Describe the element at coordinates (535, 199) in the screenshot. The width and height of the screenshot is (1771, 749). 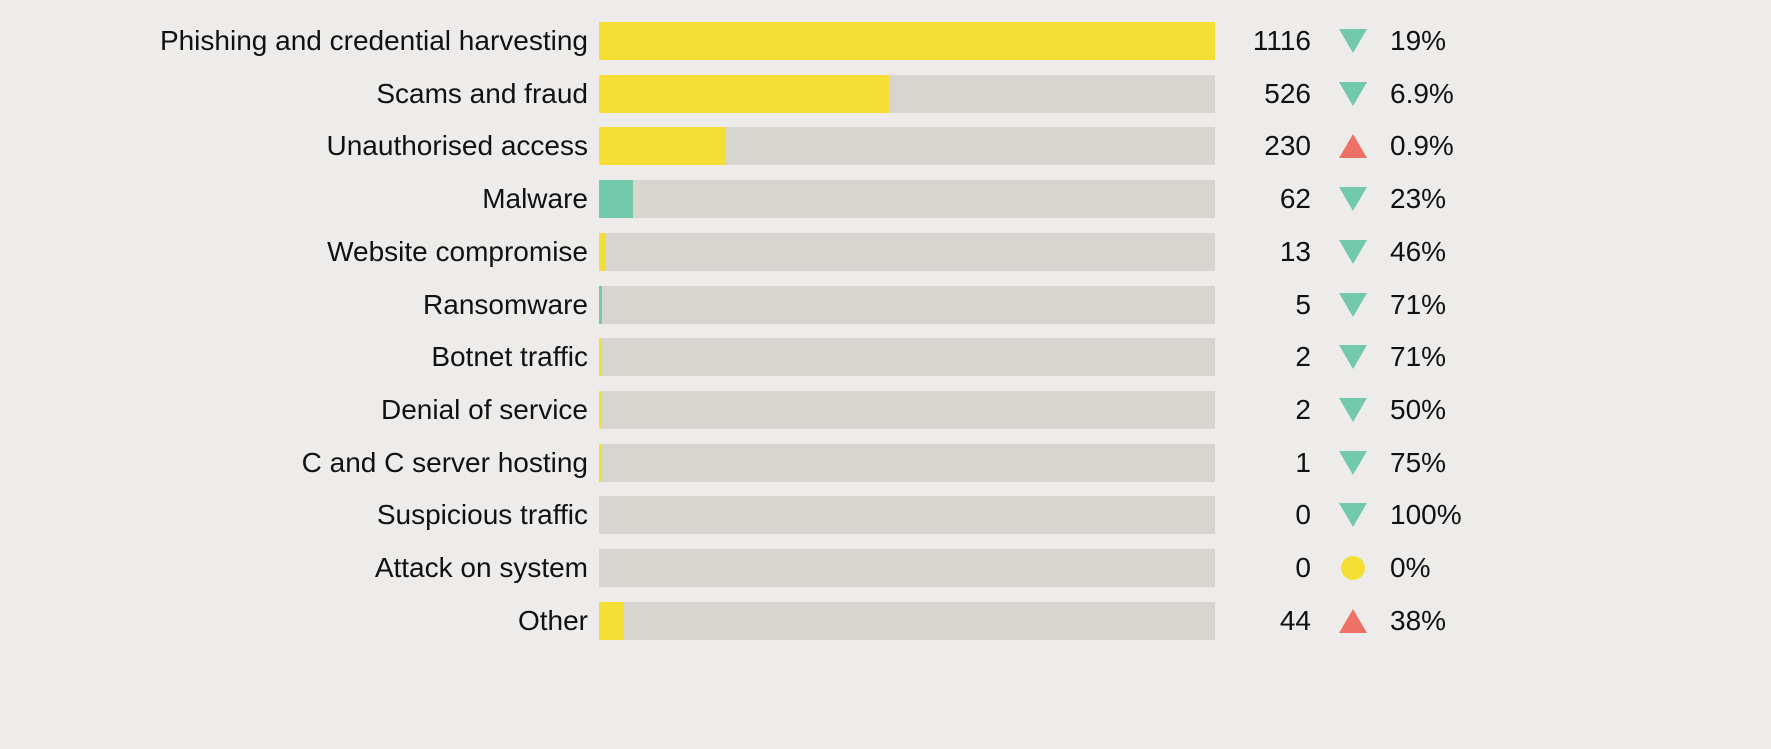
I see `category-label: Malware` at that location.